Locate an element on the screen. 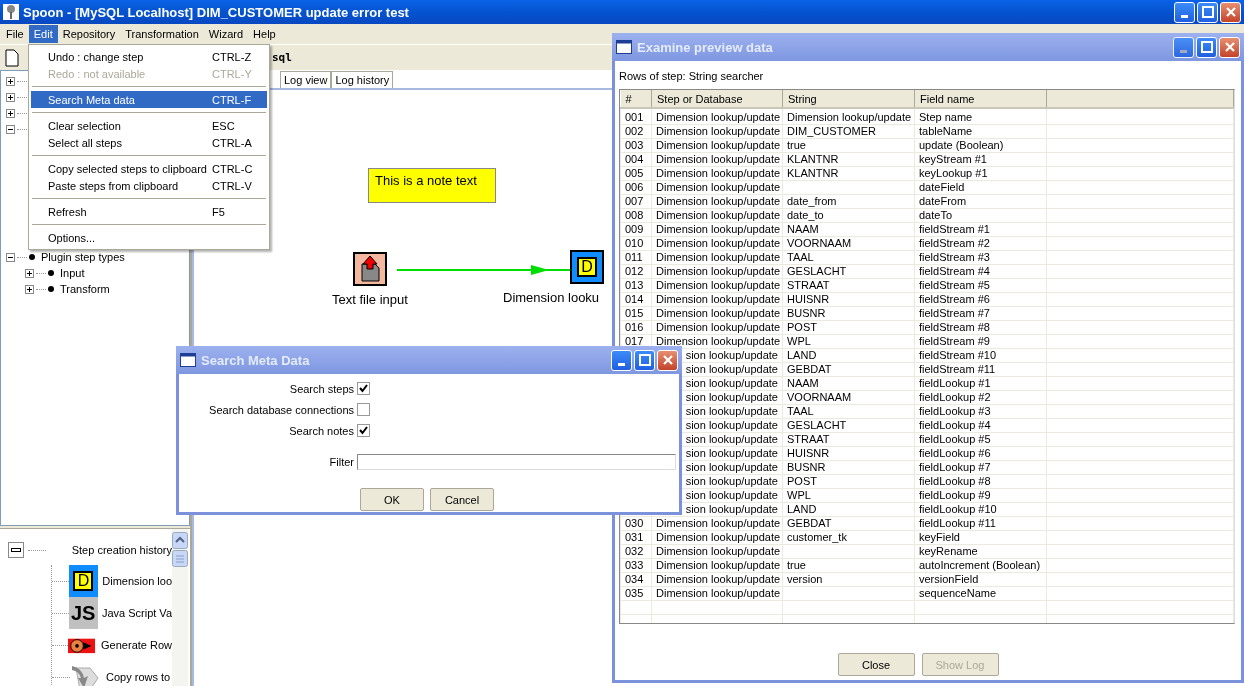 This screenshot has width=1244, height=686. new-file-icon is located at coordinates (12, 57).